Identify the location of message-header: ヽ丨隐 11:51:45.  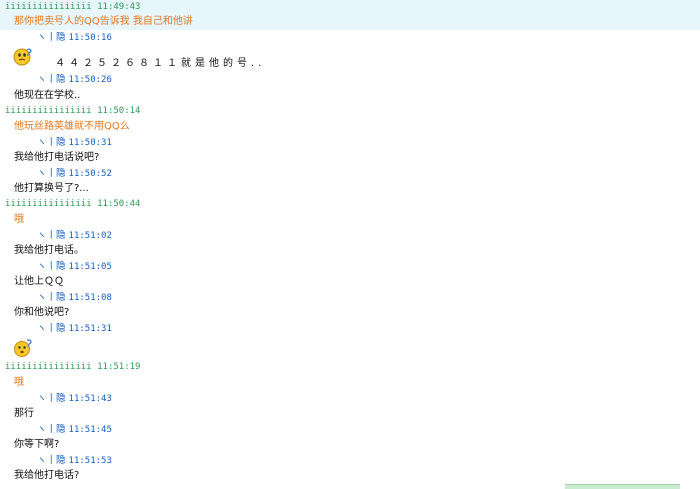
(74, 430).